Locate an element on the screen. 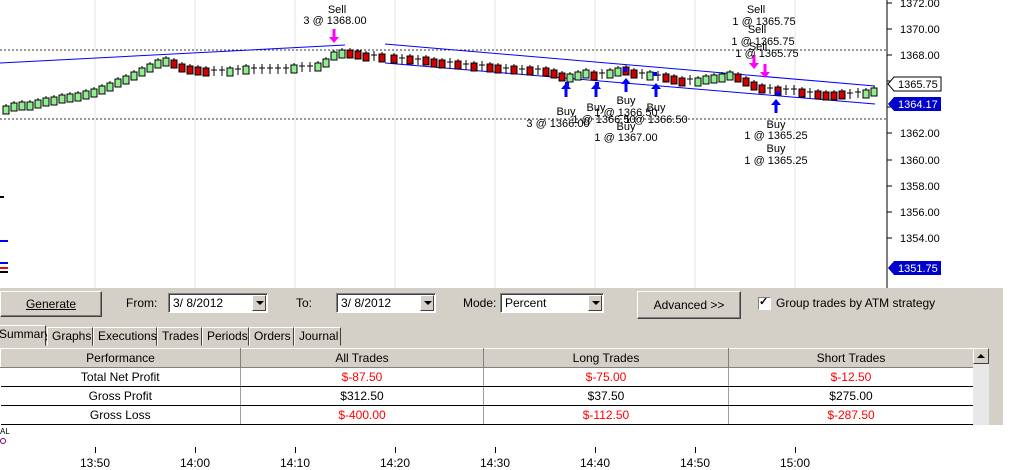 The width and height of the screenshot is (1012, 470). column-header: All Trades is located at coordinates (362, 358).